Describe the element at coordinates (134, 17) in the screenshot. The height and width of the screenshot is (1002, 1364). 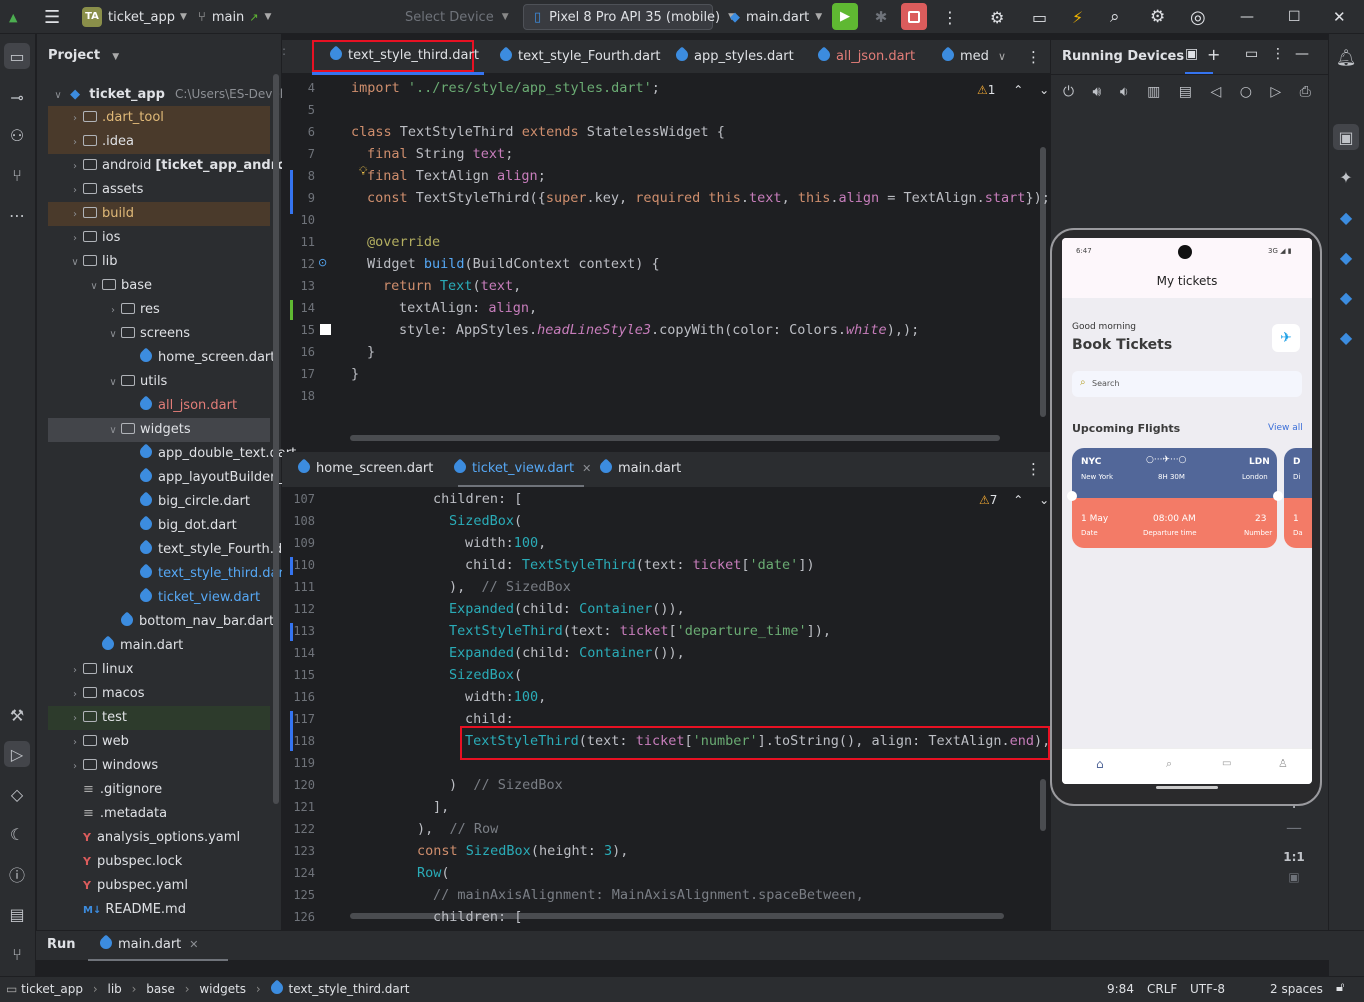
I see `project-selector: TA ticket_app ▼` at that location.